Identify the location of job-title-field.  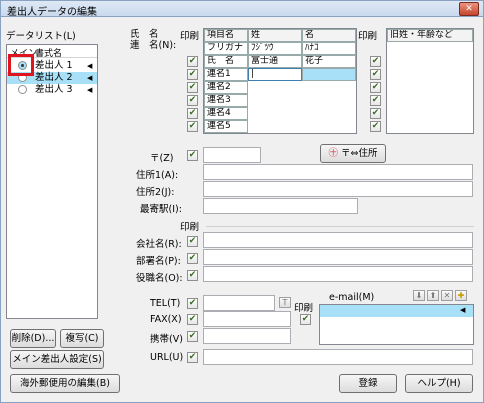
(338, 274).